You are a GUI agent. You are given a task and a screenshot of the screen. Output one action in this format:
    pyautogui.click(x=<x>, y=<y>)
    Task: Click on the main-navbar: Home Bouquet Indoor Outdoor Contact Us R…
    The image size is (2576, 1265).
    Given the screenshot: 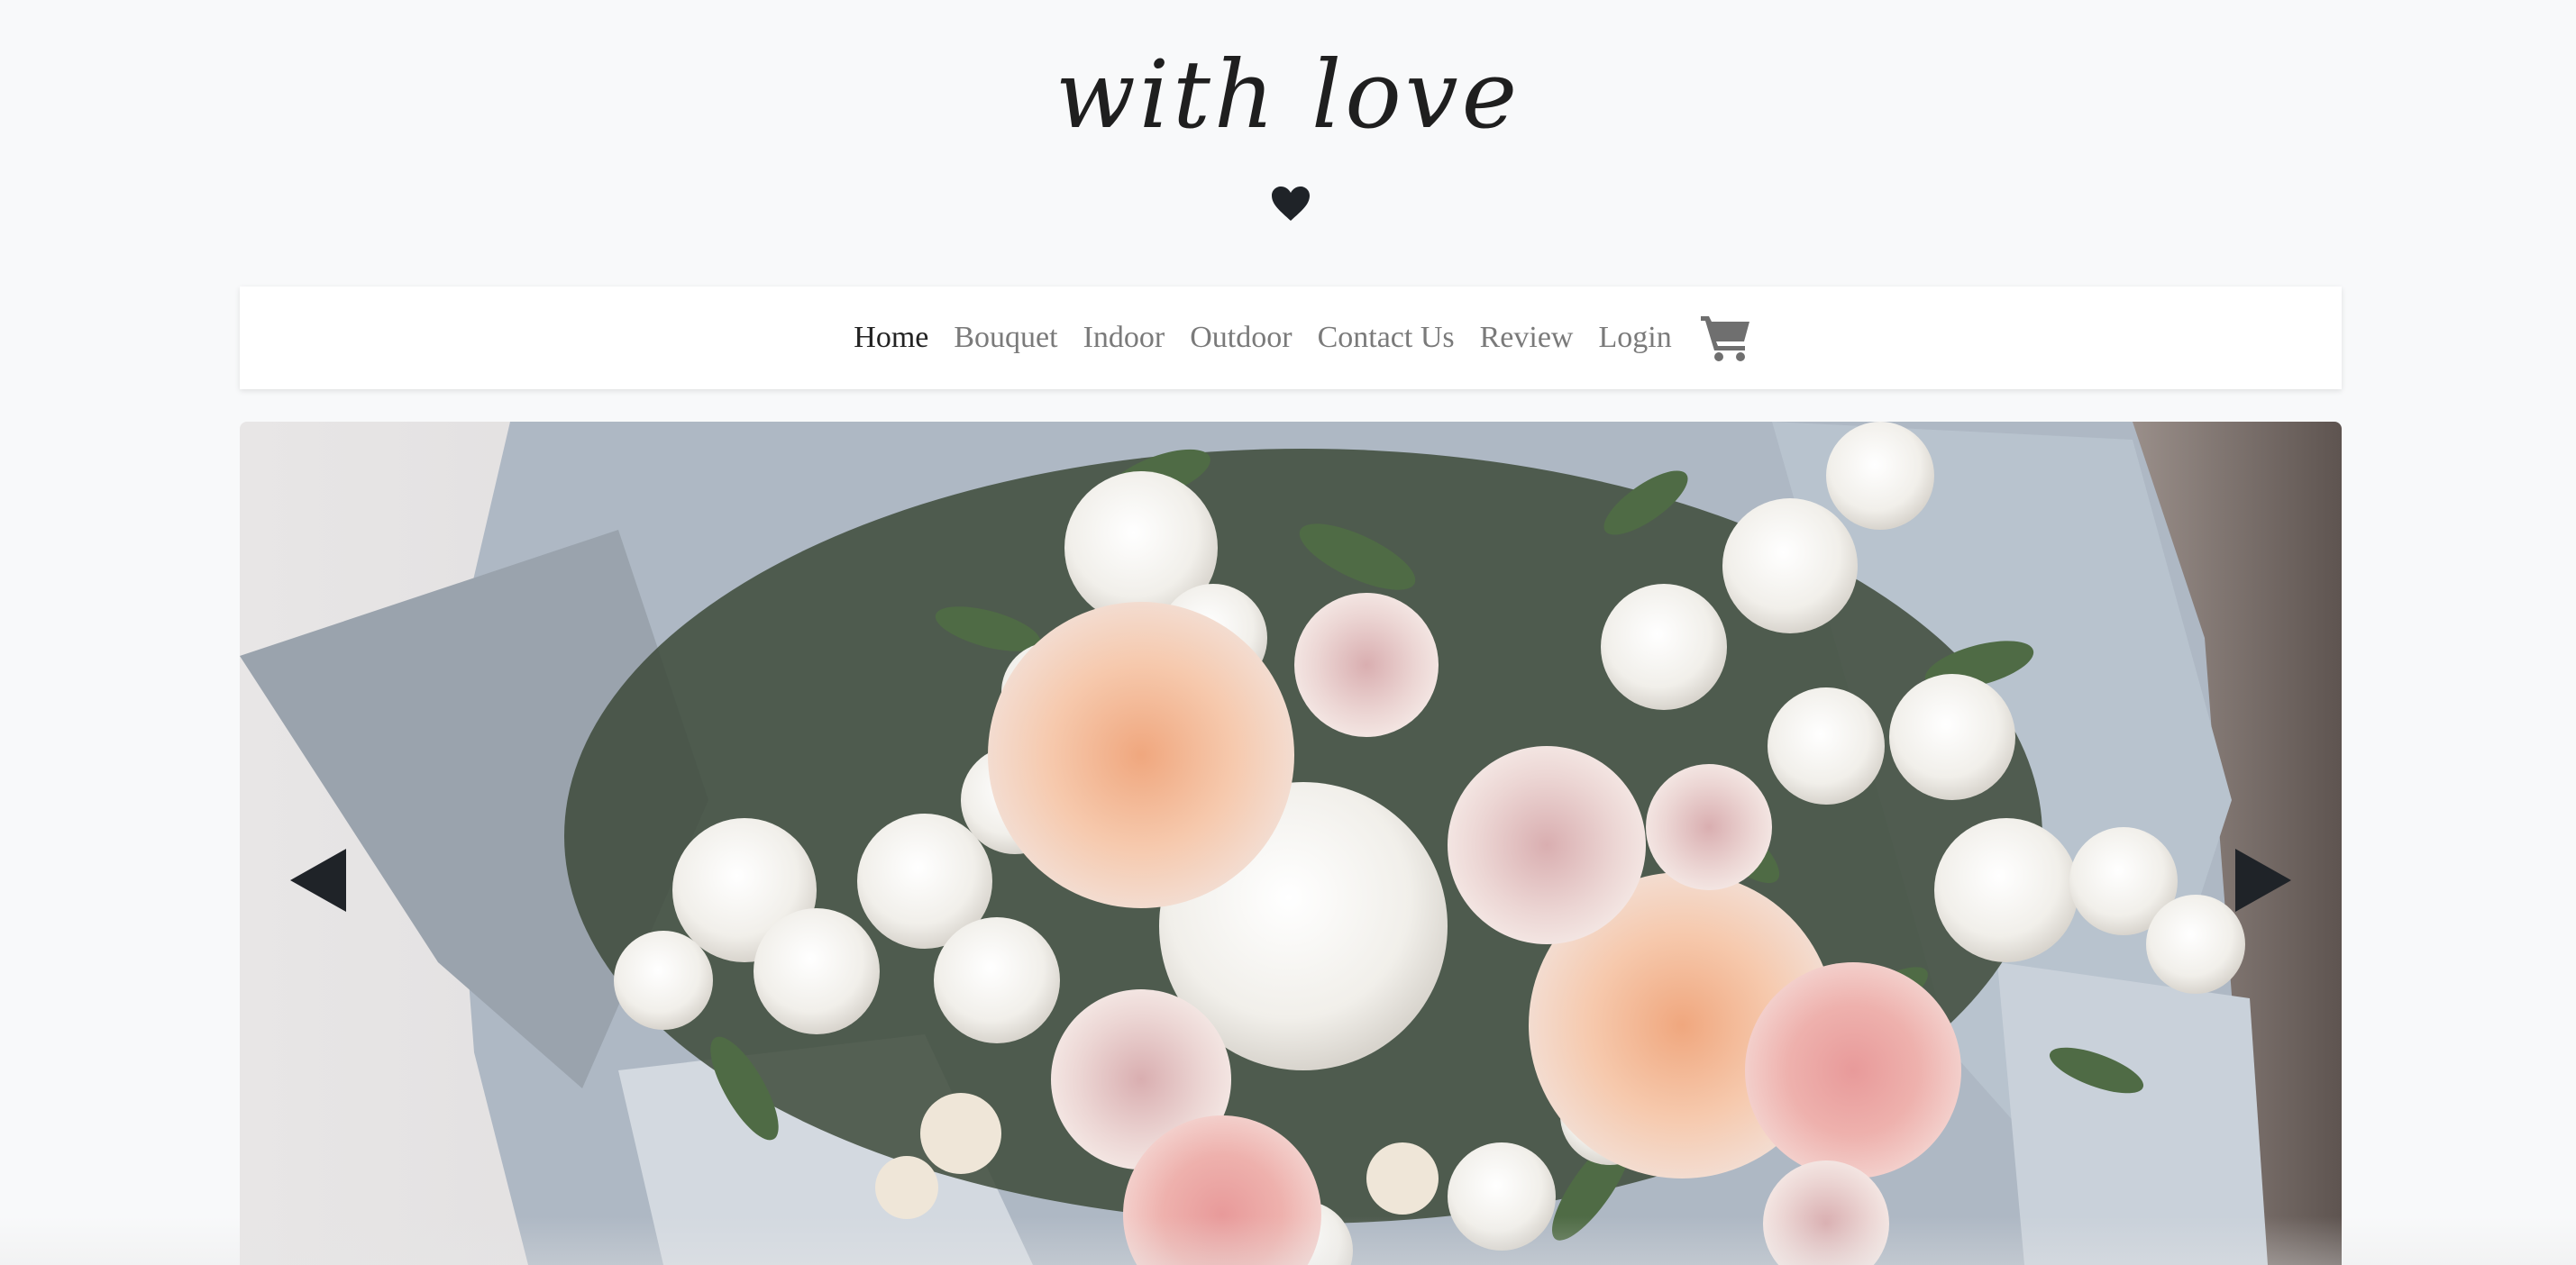 What is the action you would take?
    pyautogui.click(x=1291, y=338)
    